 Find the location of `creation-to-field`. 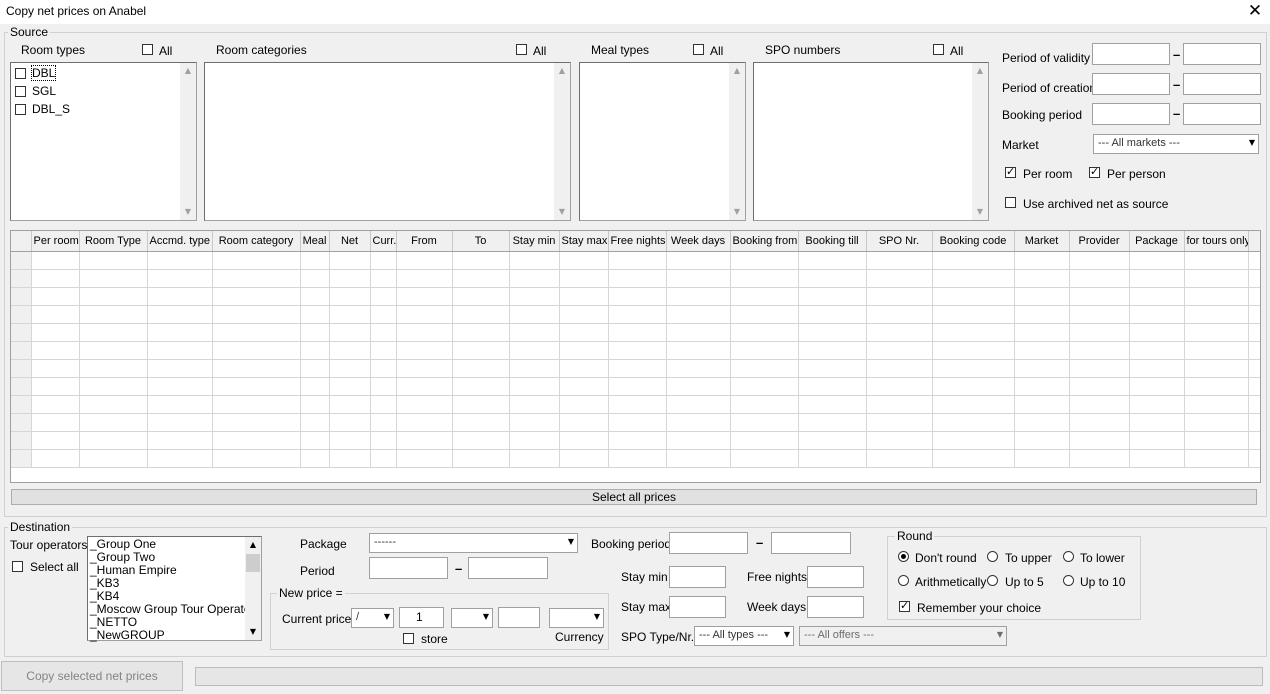

creation-to-field is located at coordinates (1222, 84).